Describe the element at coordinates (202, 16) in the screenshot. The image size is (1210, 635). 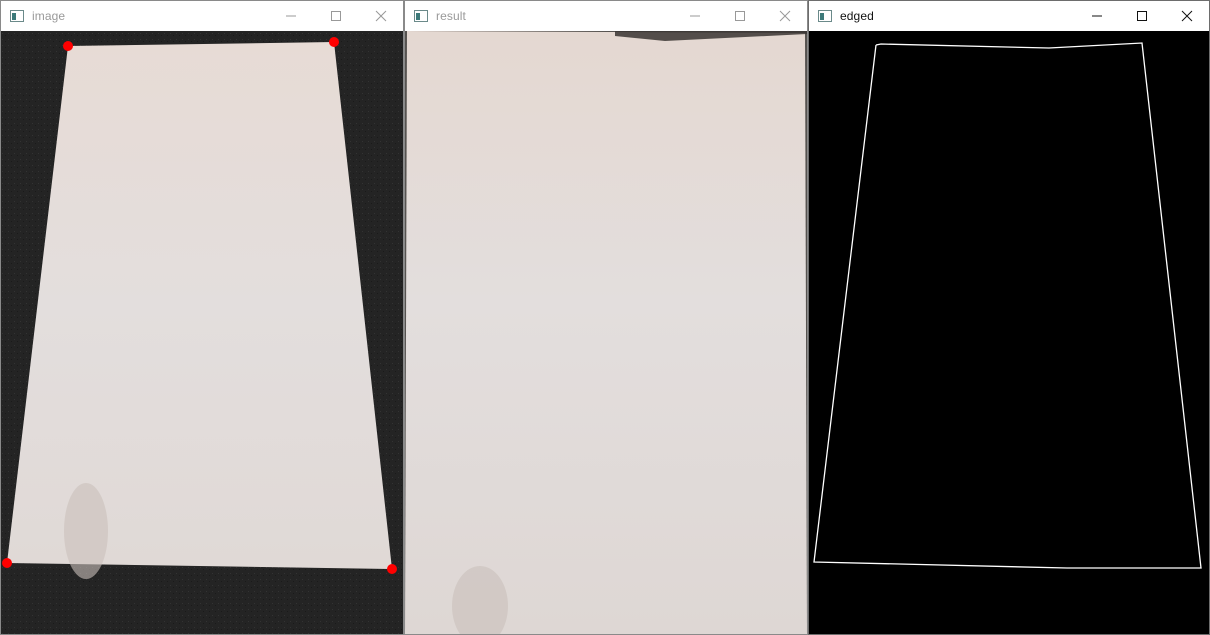
I see `titlebar: image` at that location.